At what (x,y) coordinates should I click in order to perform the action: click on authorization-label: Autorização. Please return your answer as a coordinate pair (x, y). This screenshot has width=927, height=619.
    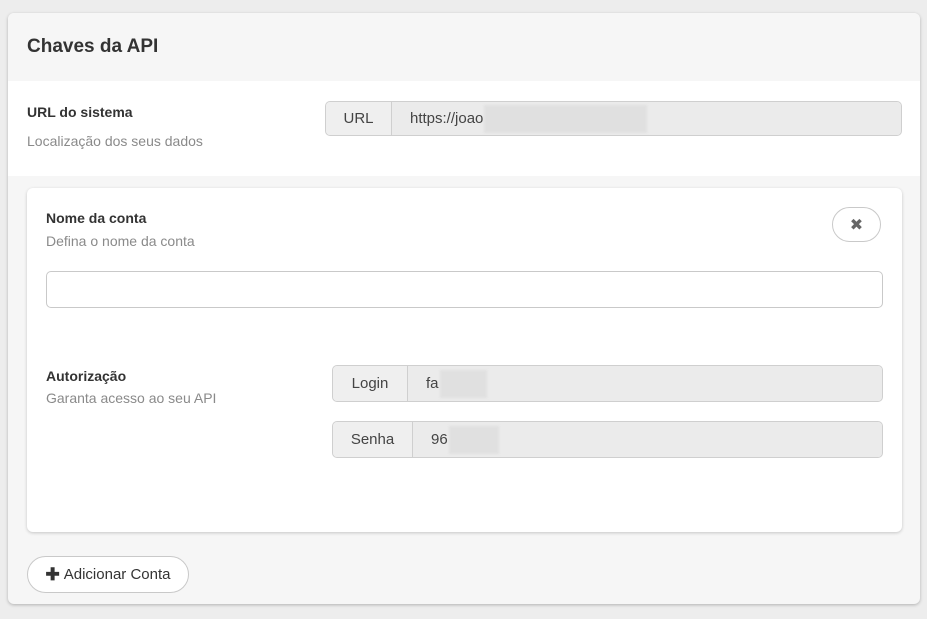
    Looking at the image, I should click on (86, 376).